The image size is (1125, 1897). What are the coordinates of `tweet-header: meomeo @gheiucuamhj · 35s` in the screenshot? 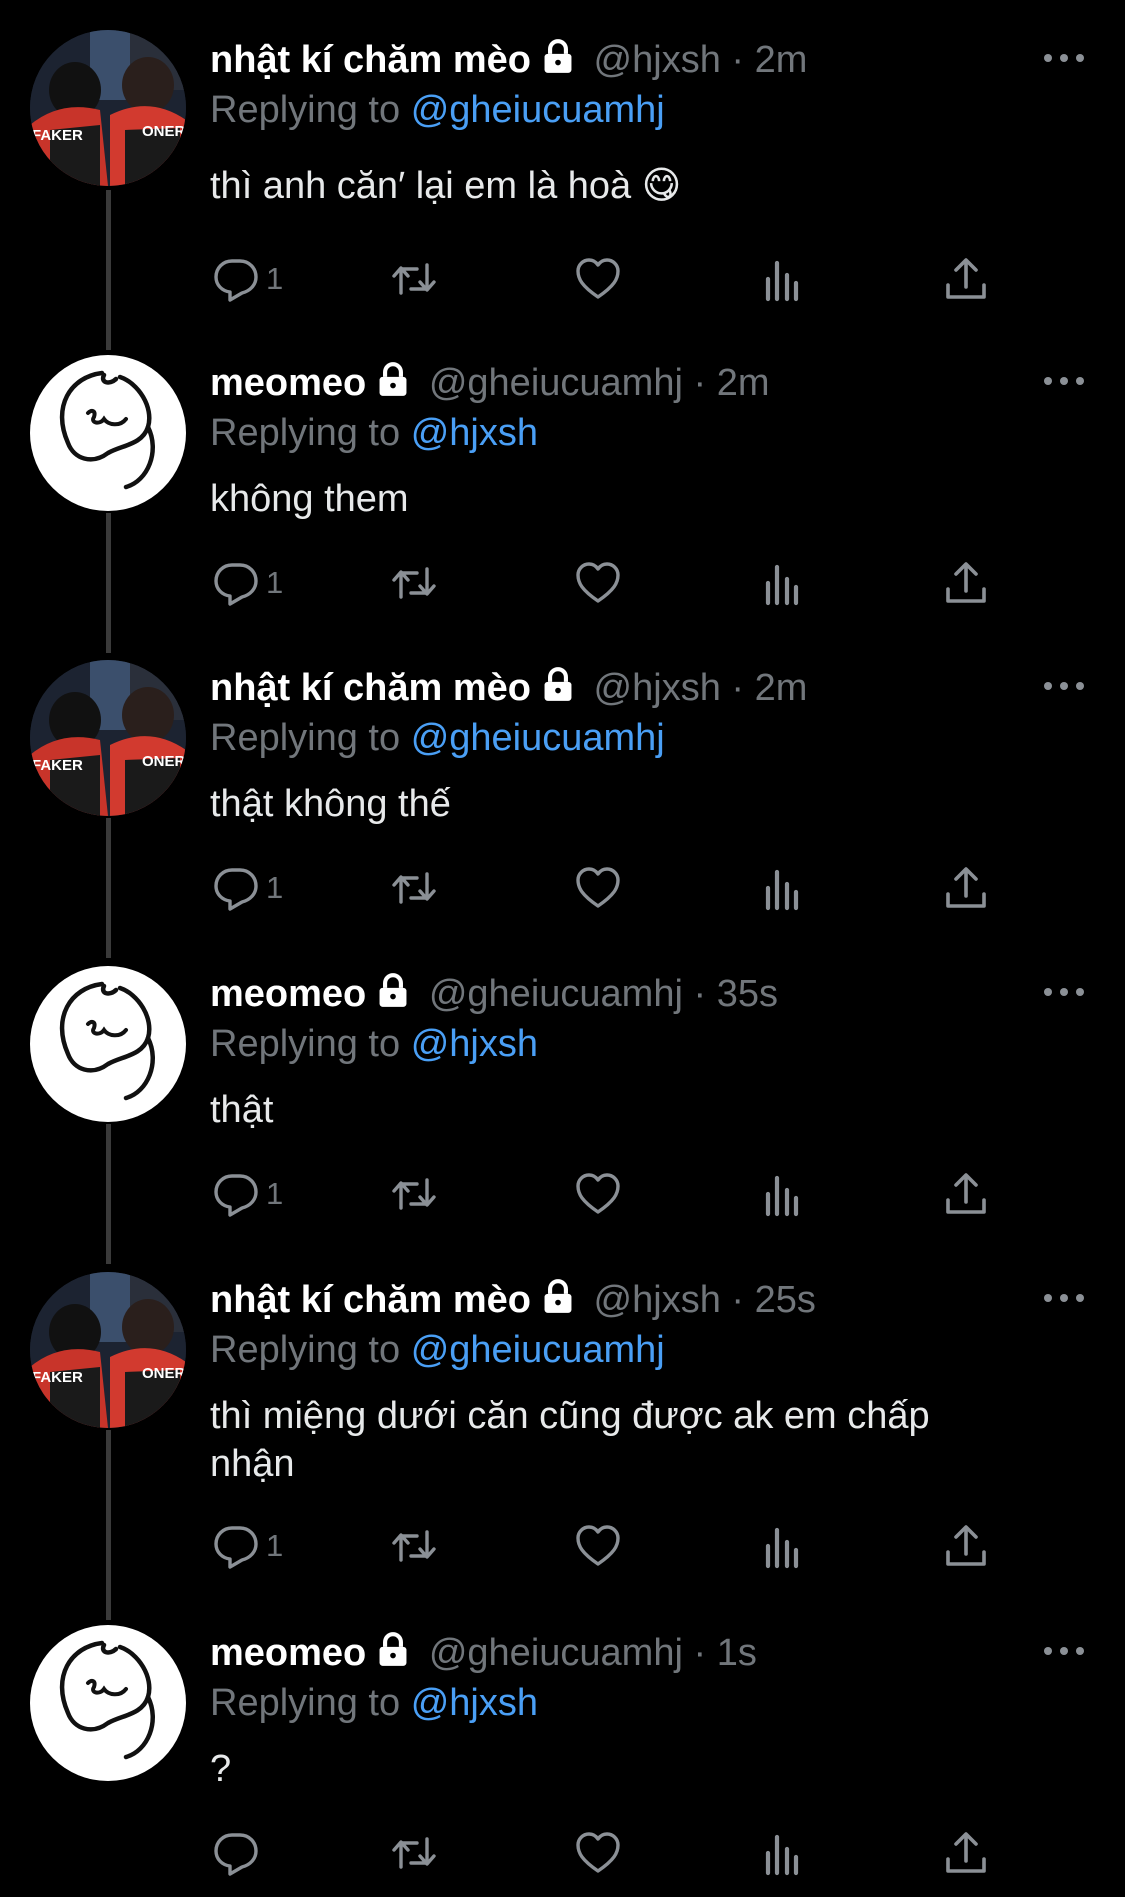 It's located at (494, 996).